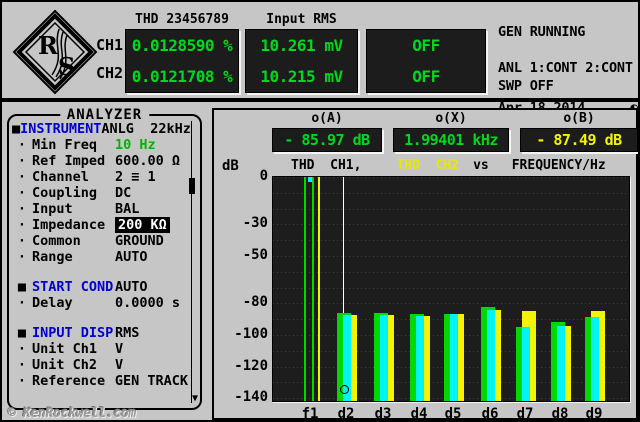 This screenshot has width=640, height=422. I want to click on analyzer-item-ref-imped: · Ref Imped 600.00 Ω, so click(100, 161).